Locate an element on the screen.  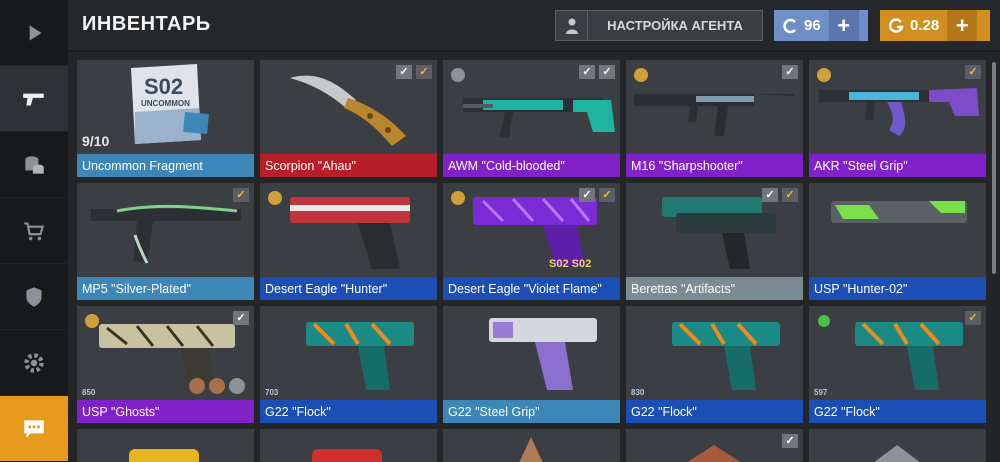
add-credits-button: + is located at coordinates (843, 25).